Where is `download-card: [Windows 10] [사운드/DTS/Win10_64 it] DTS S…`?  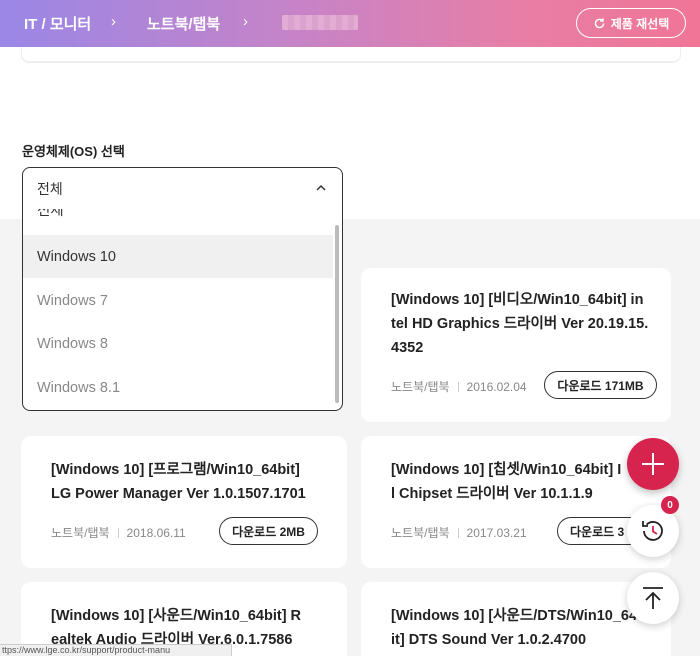
download-card: [Windows 10] [사운드/DTS/Win10_64 it] DTS S… is located at coordinates (516, 619).